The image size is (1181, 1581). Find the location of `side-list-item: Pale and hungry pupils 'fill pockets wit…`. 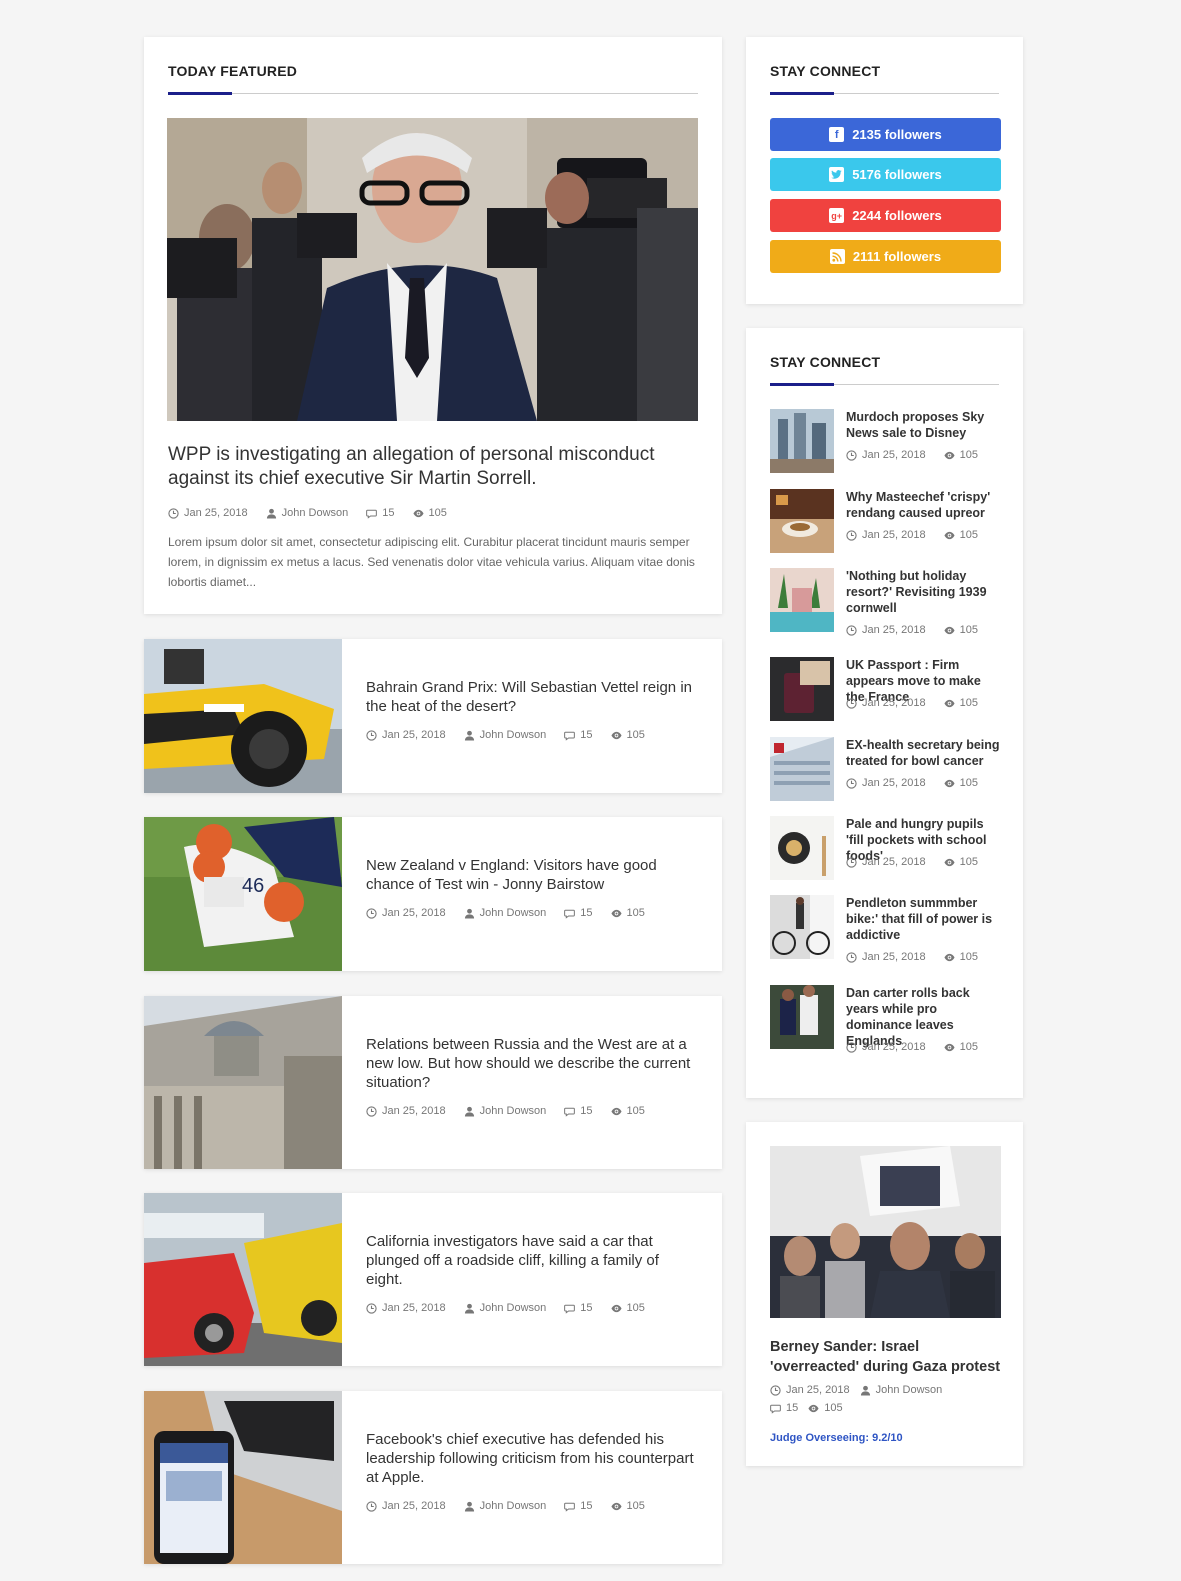

side-list-item: Pale and hungry pupils 'fill pockets wit… is located at coordinates (885, 848).